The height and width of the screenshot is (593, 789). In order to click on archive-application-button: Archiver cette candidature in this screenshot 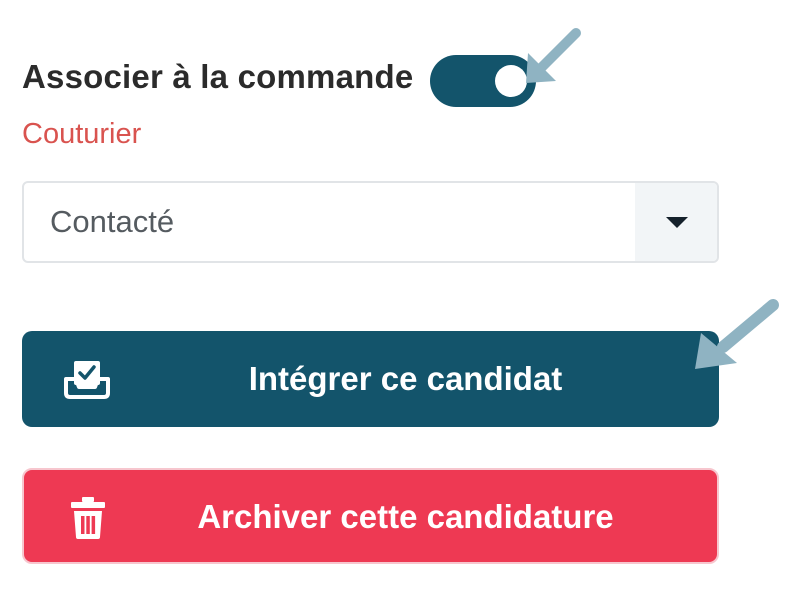, I will do `click(370, 516)`.